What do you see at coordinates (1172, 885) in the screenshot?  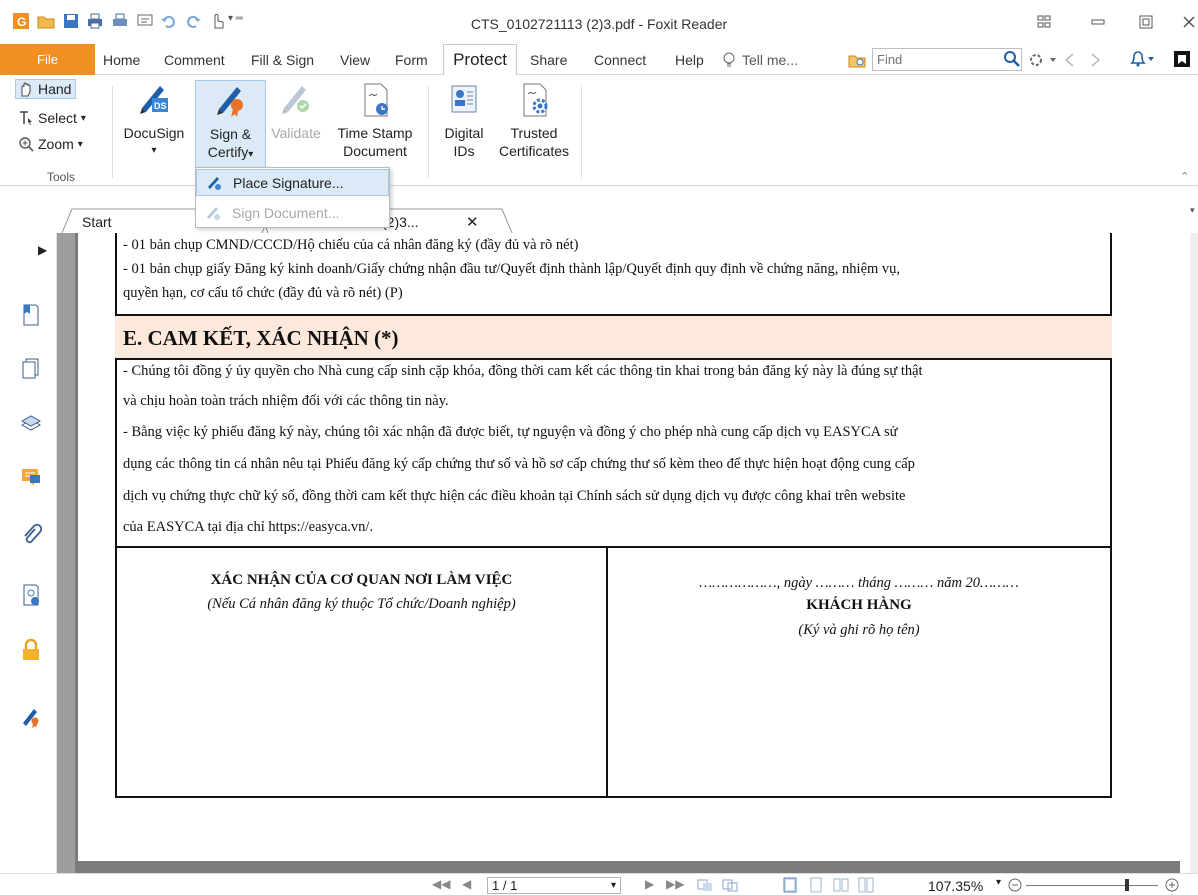 I see `zoom-in-icon` at bounding box center [1172, 885].